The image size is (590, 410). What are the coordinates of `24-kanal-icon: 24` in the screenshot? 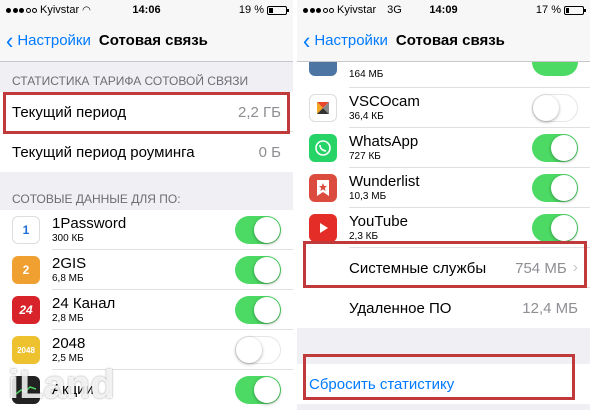 It's located at (26, 310).